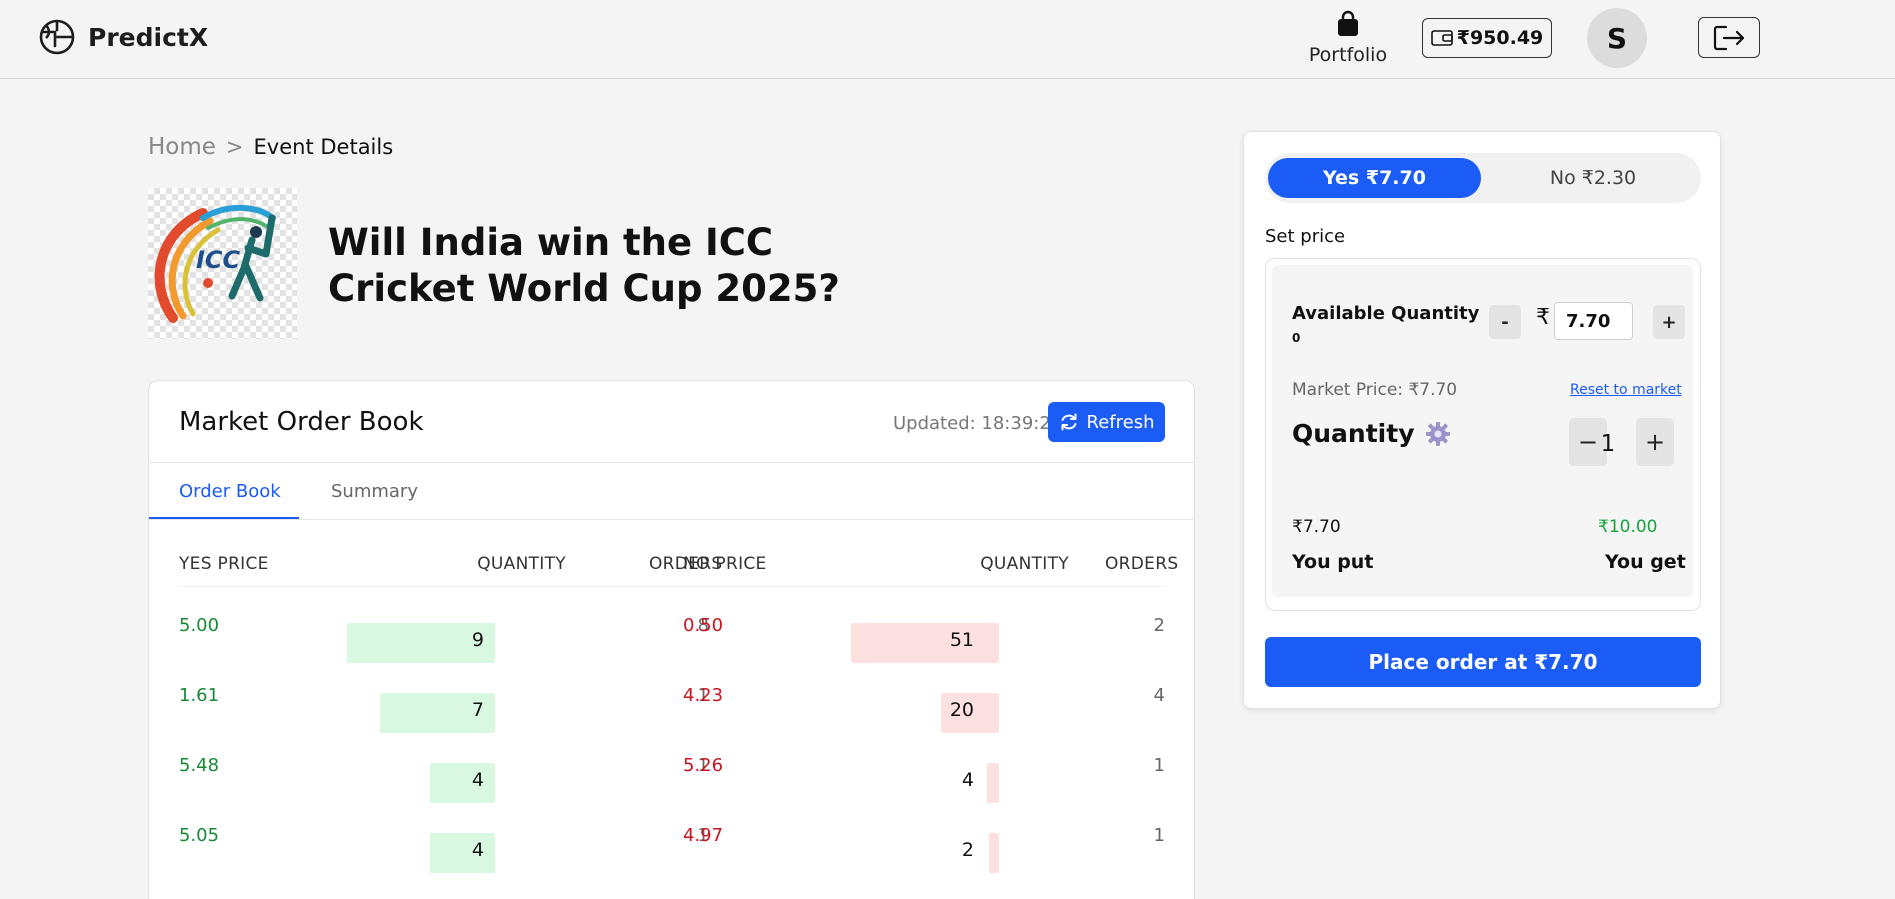  What do you see at coordinates (961, 710) in the screenshot?
I see `no-quantity: 20` at bounding box center [961, 710].